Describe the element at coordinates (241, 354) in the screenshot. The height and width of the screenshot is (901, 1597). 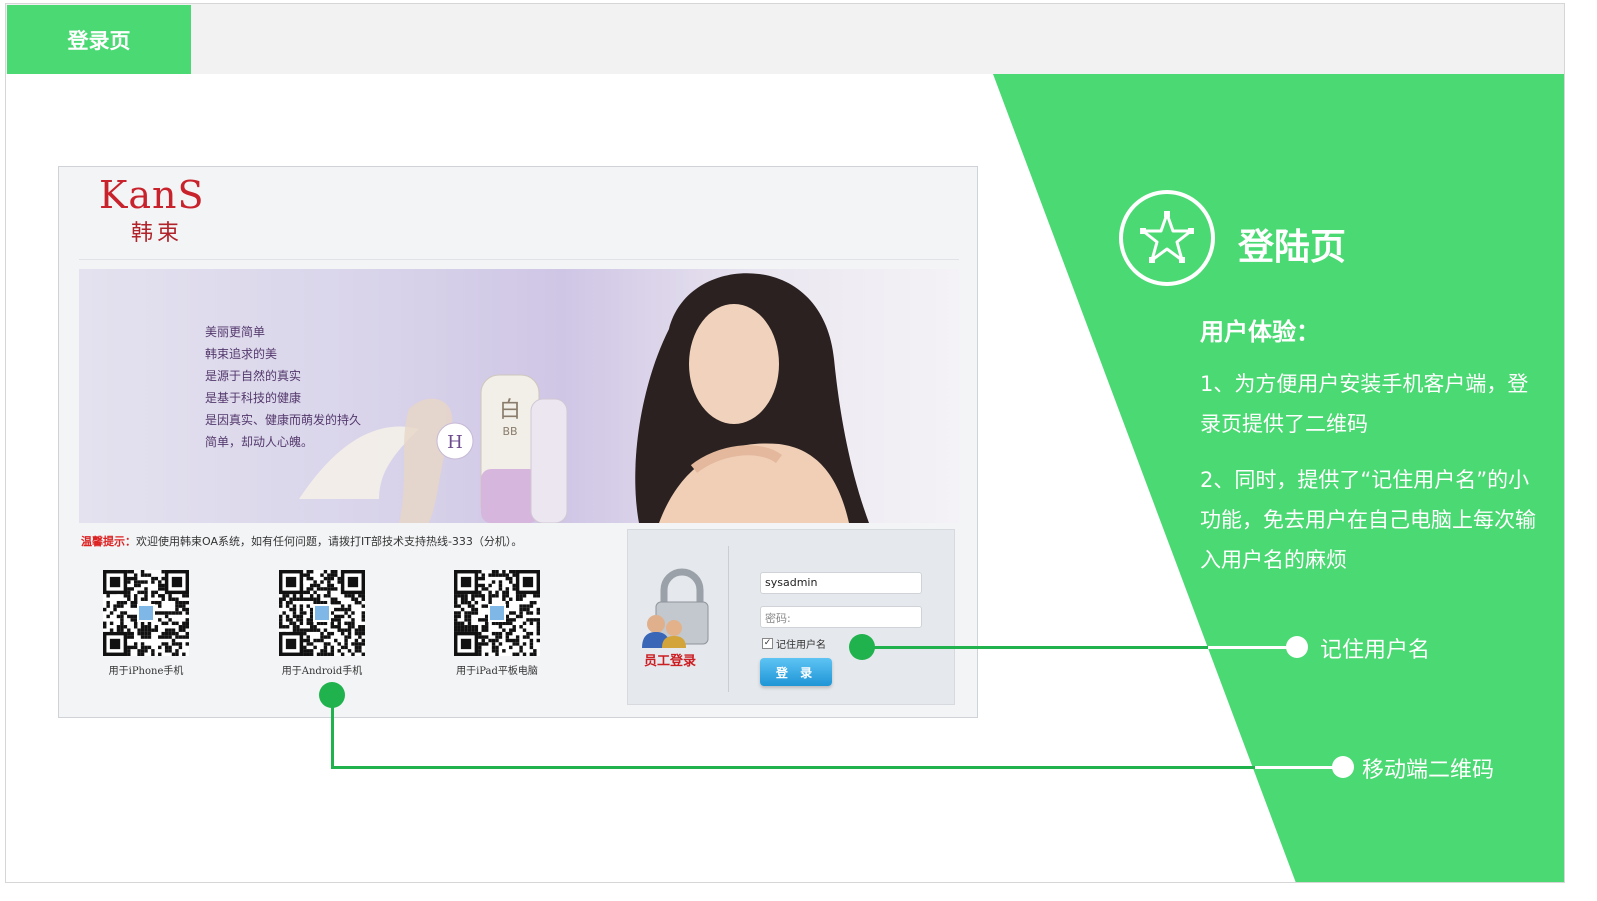
I see `banner-line: 韩束追求的美` at that location.